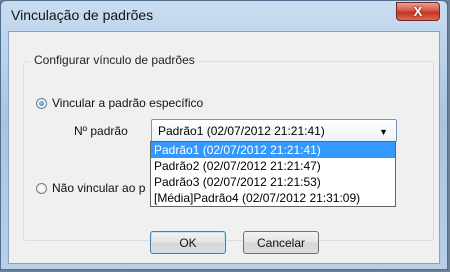 Image resolution: width=450 pixels, height=272 pixels. What do you see at coordinates (128, 103) in the screenshot?
I see `radio-specific-label: Vincular a padrão específico` at bounding box center [128, 103].